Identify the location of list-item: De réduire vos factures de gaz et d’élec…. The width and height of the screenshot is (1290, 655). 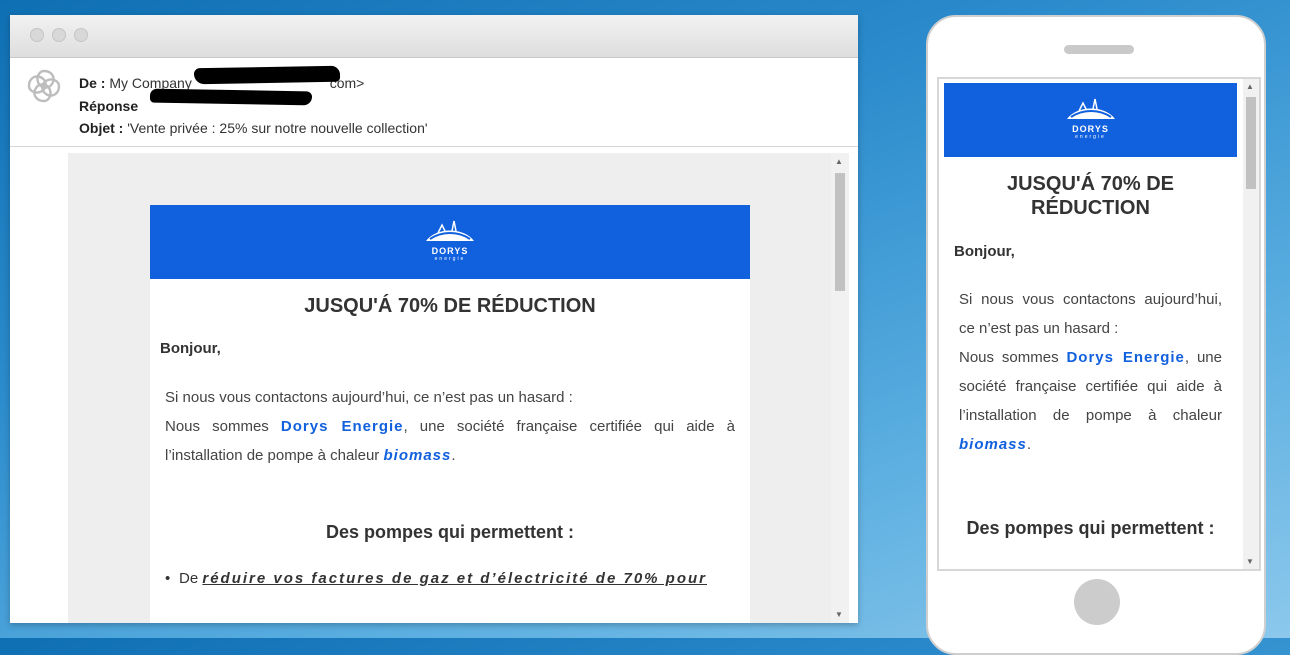
(450, 578).